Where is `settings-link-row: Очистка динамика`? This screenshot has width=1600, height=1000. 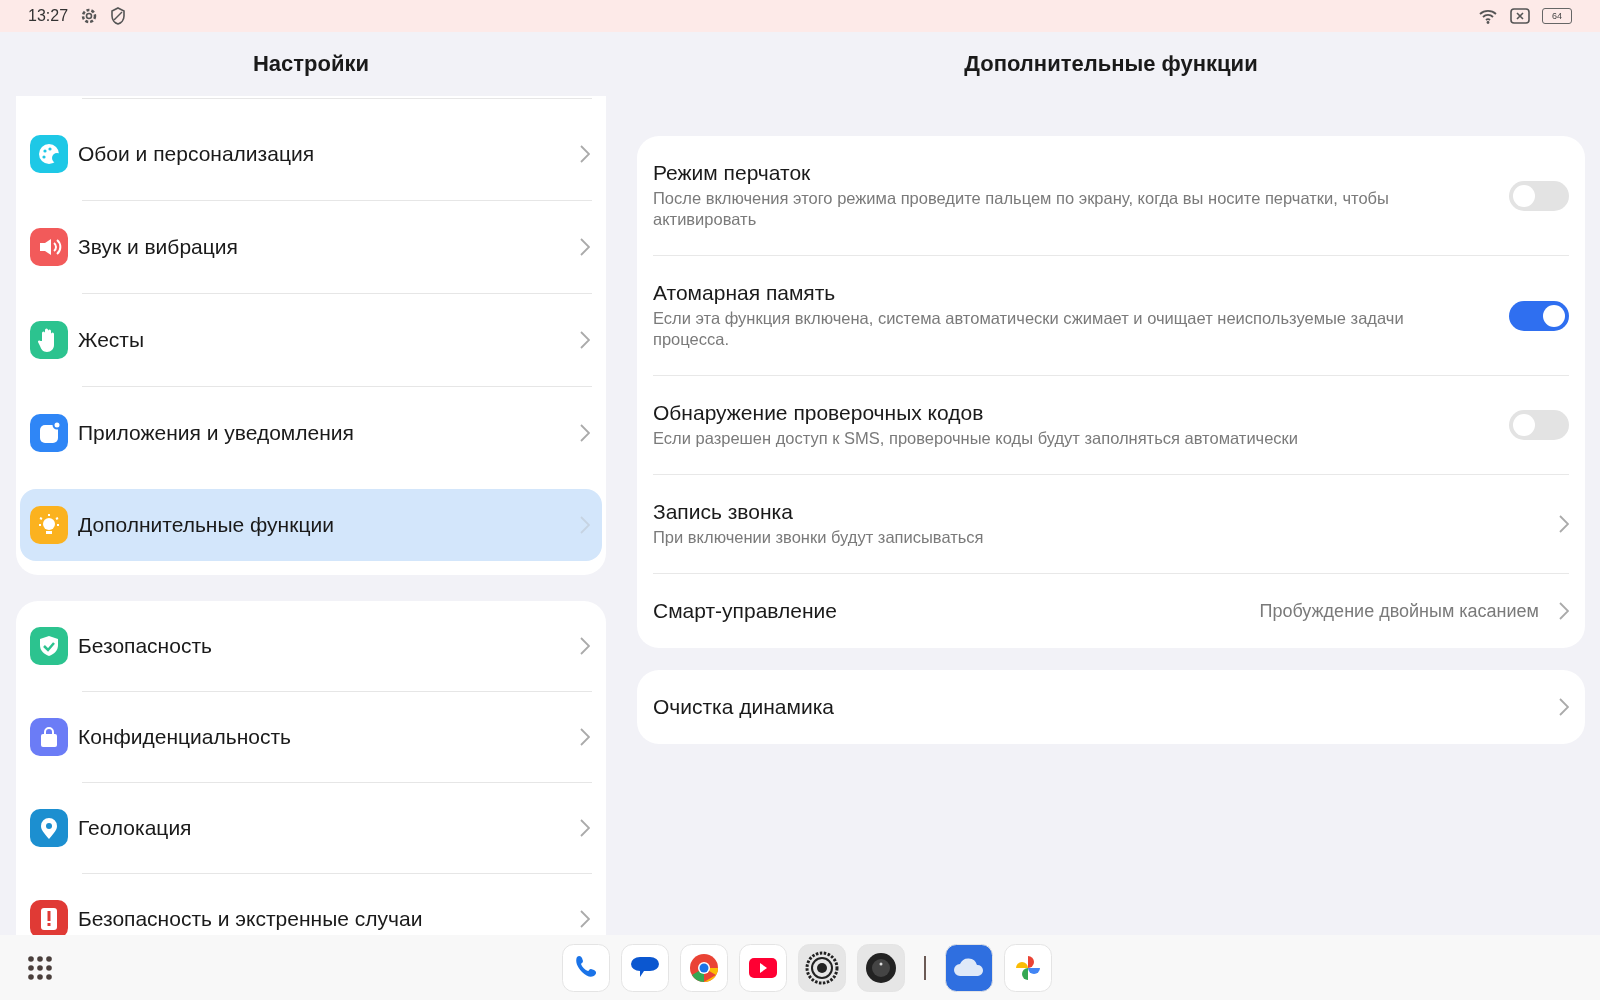
settings-link-row: Очистка динамика is located at coordinates (1111, 707).